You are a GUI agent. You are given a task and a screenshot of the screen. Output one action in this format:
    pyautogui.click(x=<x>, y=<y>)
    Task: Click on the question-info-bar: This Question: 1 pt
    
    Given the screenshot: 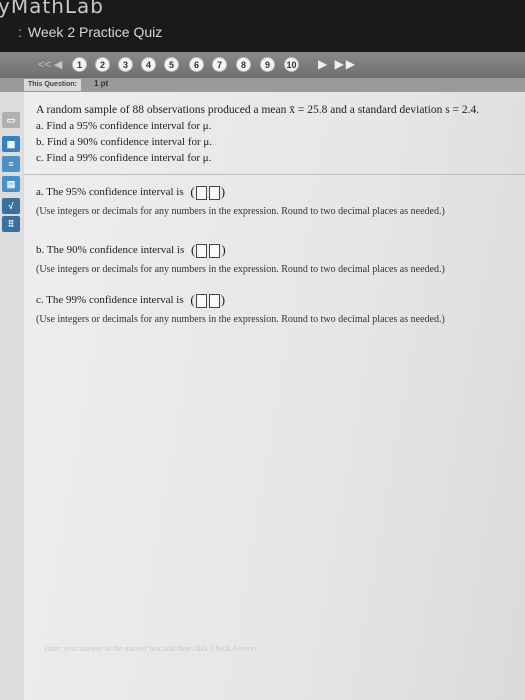 What is the action you would take?
    pyautogui.click(x=262, y=85)
    